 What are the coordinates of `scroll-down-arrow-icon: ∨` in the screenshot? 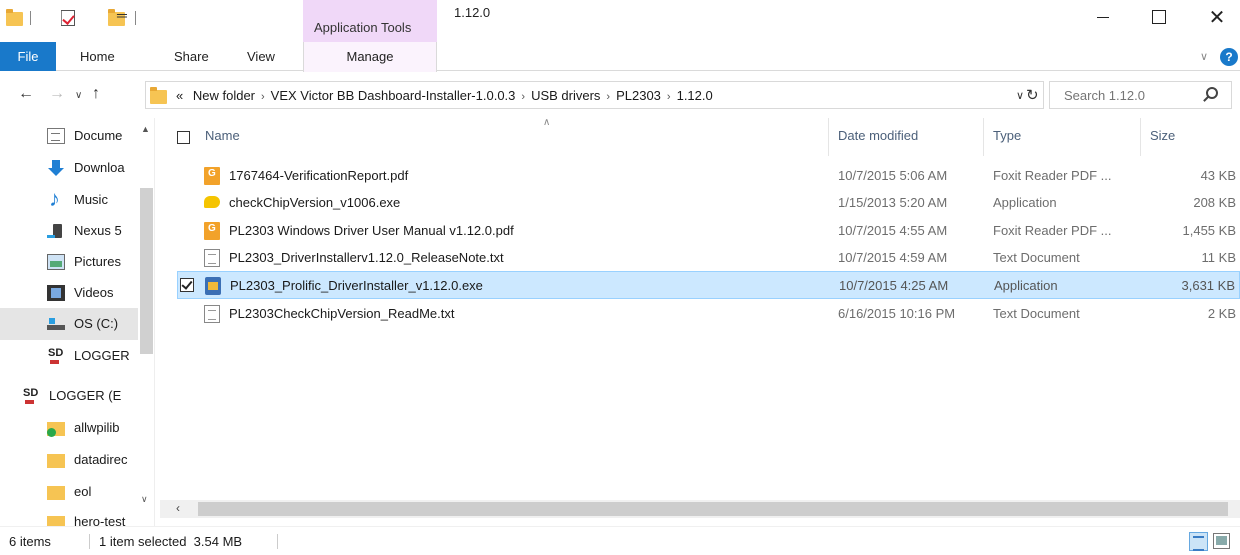 It's located at (144, 499).